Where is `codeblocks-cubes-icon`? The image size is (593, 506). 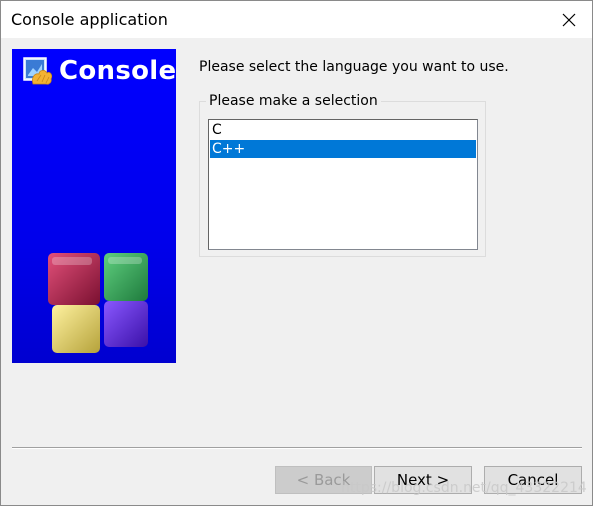 codeblocks-cubes-icon is located at coordinates (98, 303).